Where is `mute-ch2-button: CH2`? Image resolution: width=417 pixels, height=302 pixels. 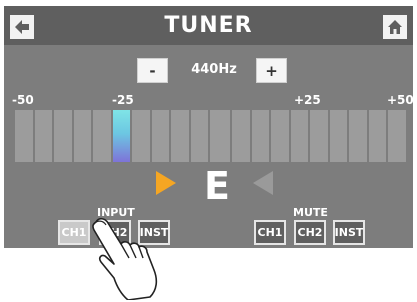
mute-ch2-button: CH2 is located at coordinates (310, 232).